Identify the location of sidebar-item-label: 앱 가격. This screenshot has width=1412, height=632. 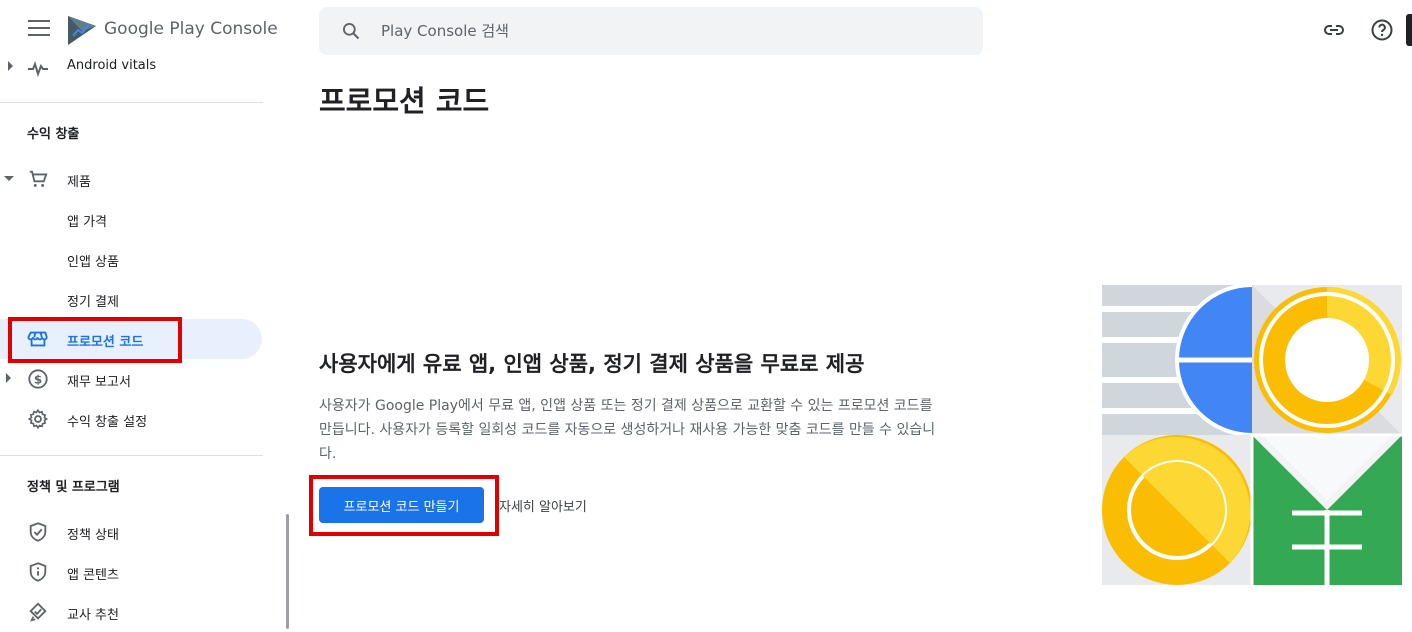
(87, 222).